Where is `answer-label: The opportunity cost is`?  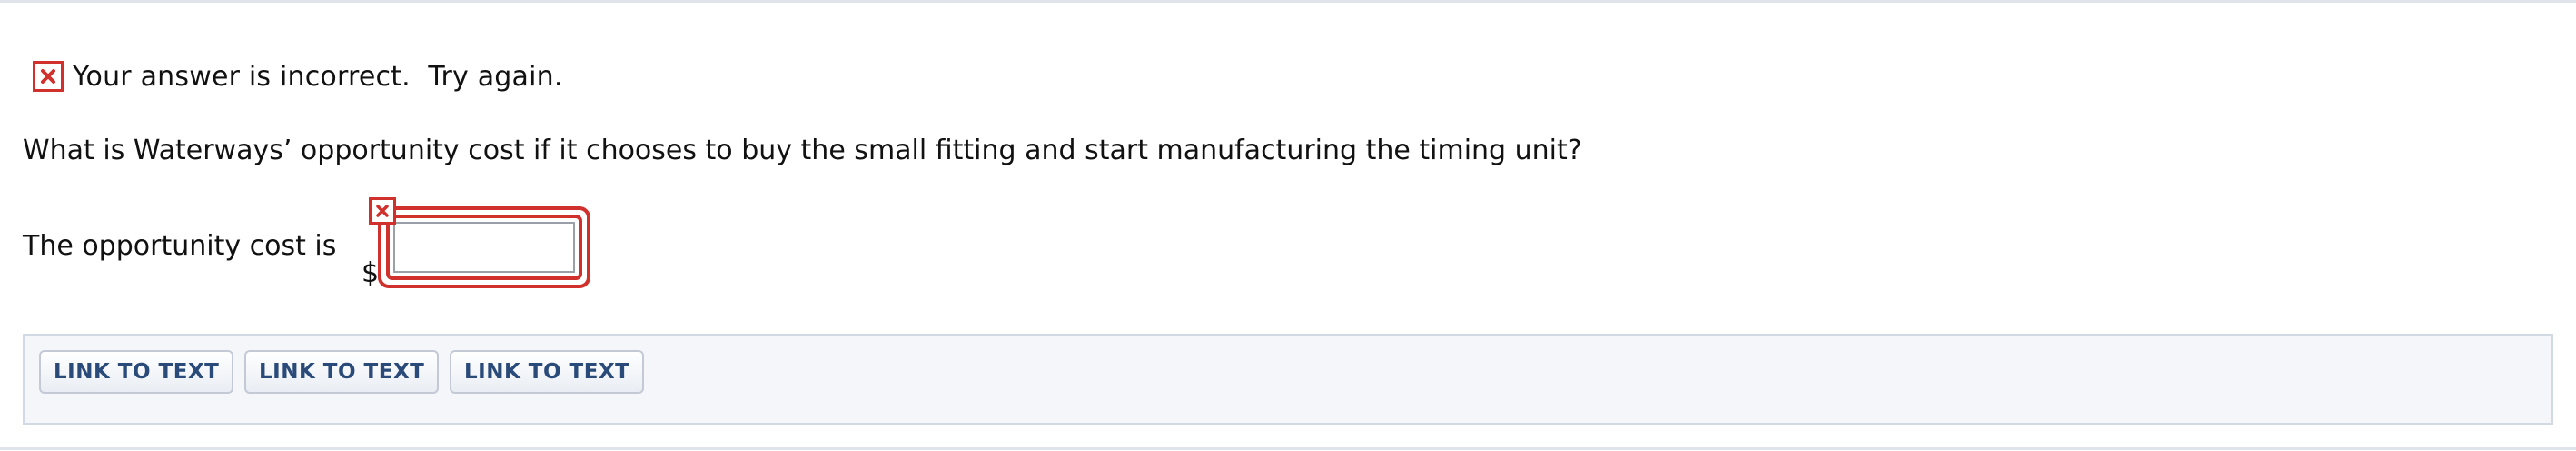
answer-label: The opportunity cost is is located at coordinates (180, 246).